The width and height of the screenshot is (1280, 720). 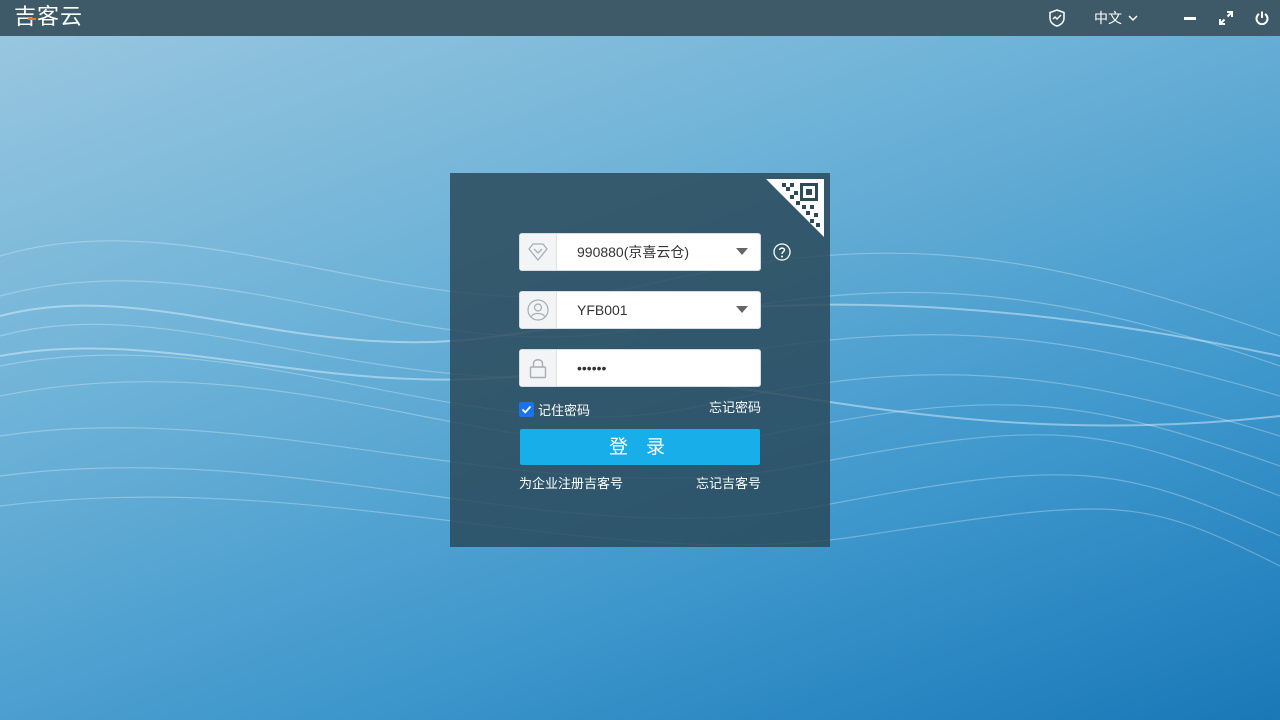 I want to click on power-icon, so click(x=1262, y=18).